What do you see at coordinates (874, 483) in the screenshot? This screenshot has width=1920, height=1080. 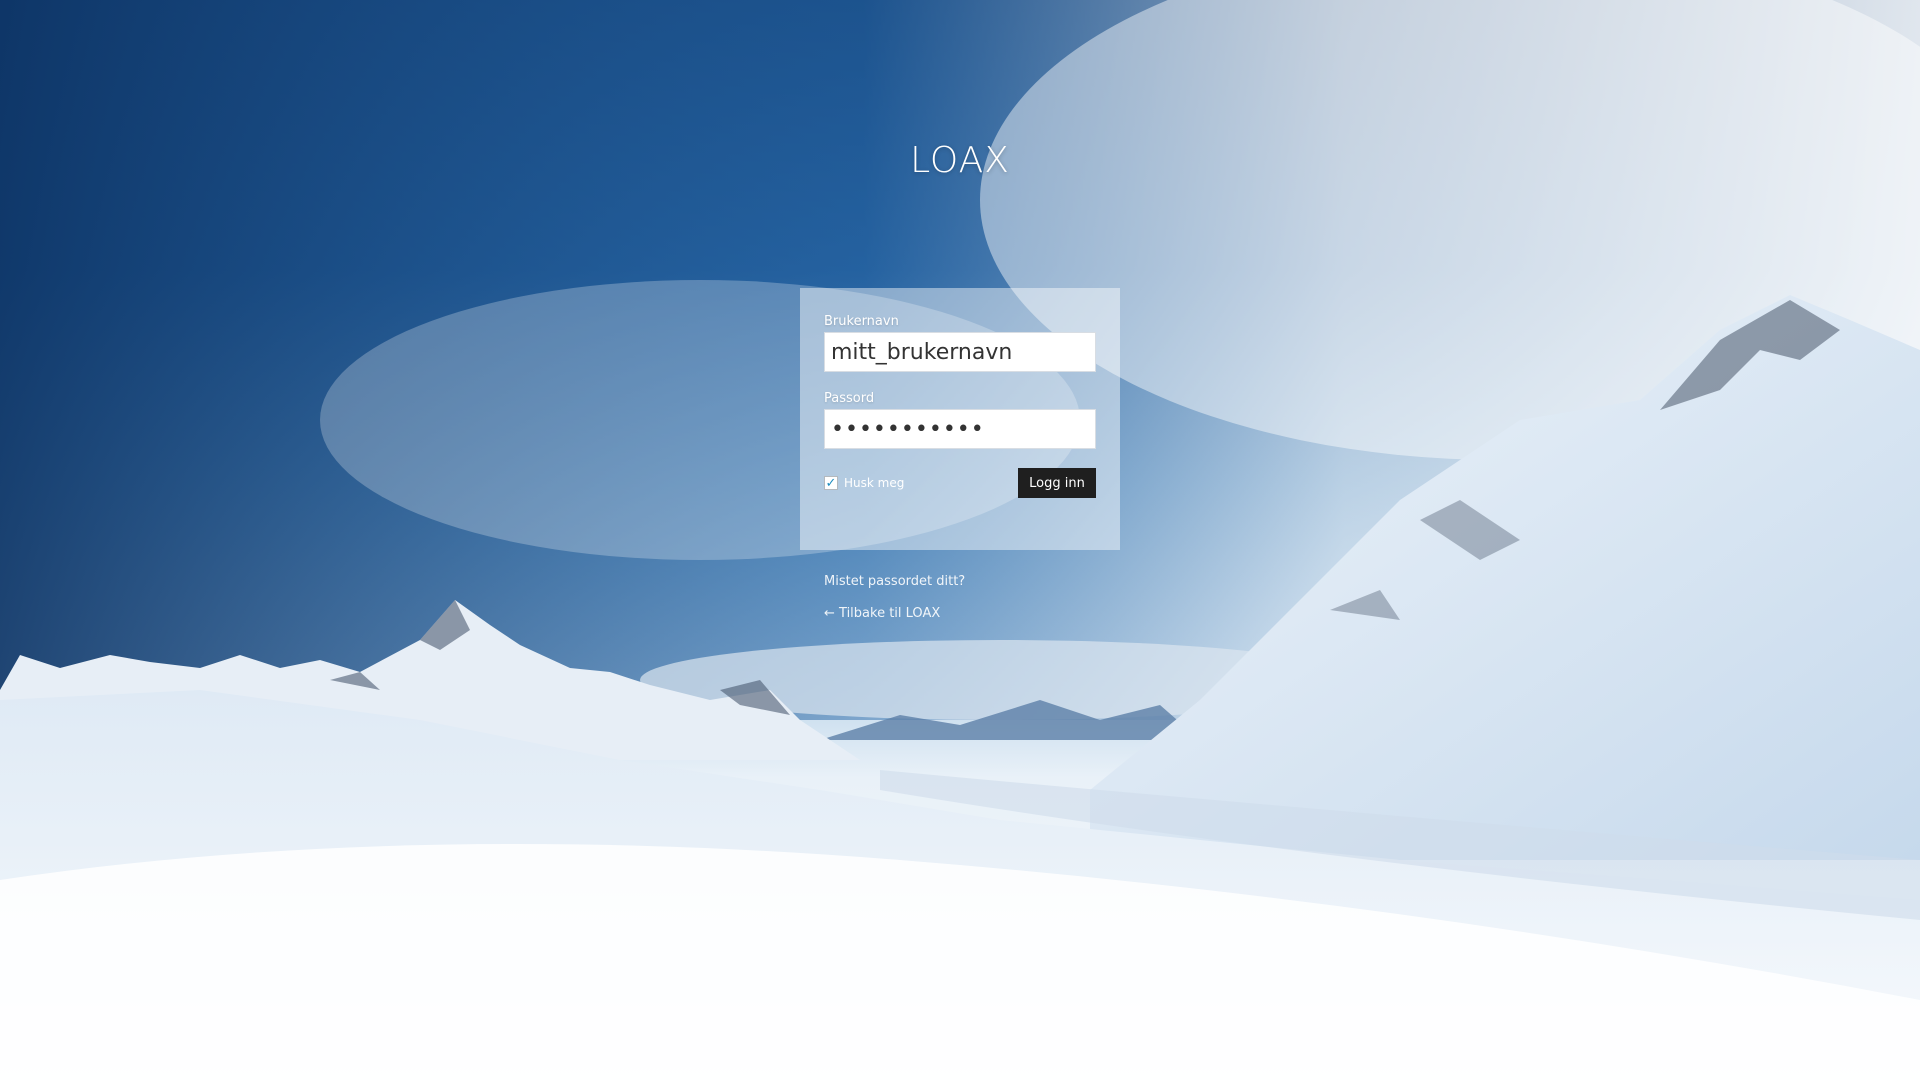 I see `remember-label: Husk meg` at bounding box center [874, 483].